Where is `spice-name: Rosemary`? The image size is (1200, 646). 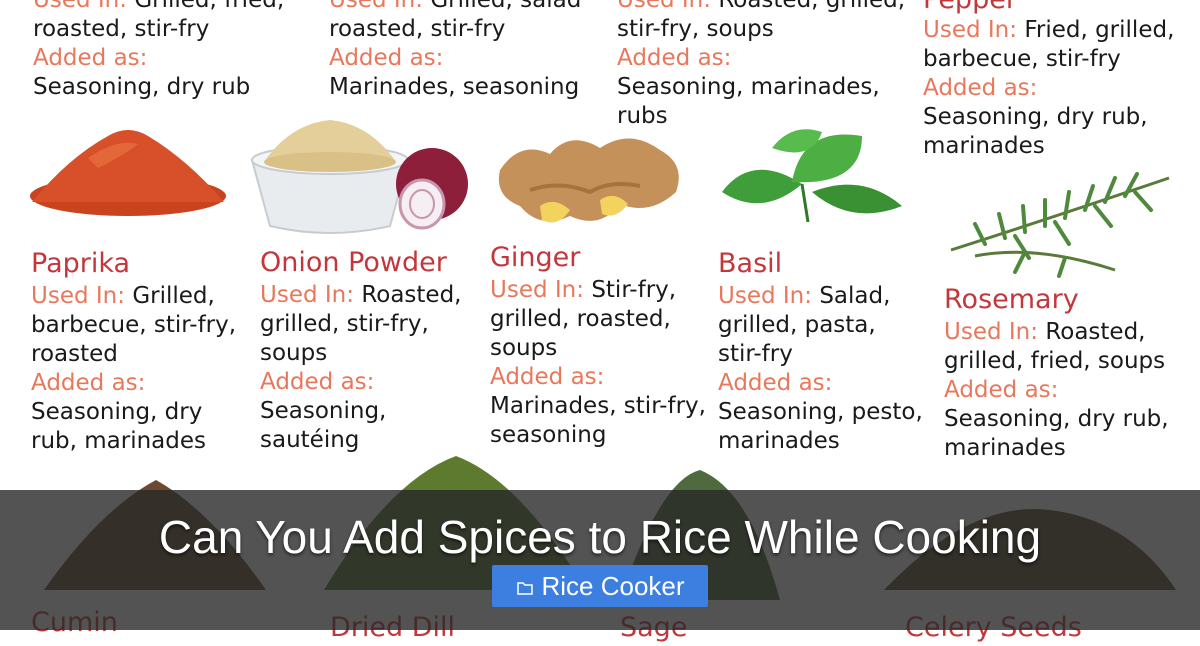
spice-name: Rosemary is located at coordinates (1011, 299).